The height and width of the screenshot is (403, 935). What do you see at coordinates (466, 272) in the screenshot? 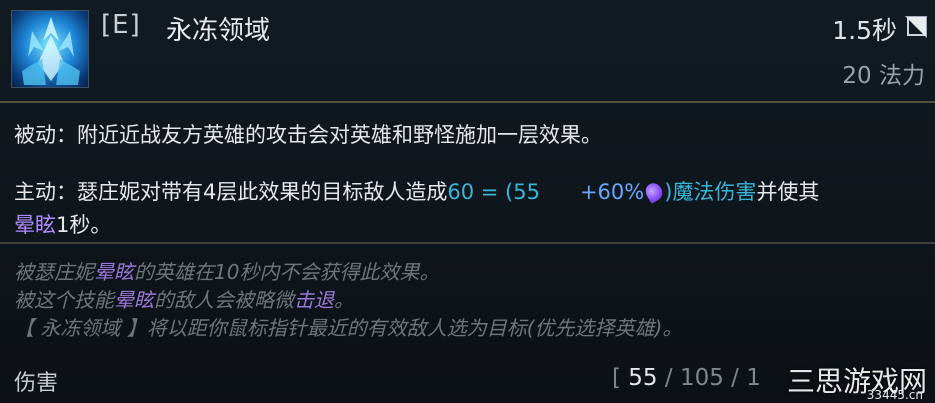
I see `note-line-1: 被瑟庄妮晕眩的英雄在10秒内不会获得此效果。` at bounding box center [466, 272].